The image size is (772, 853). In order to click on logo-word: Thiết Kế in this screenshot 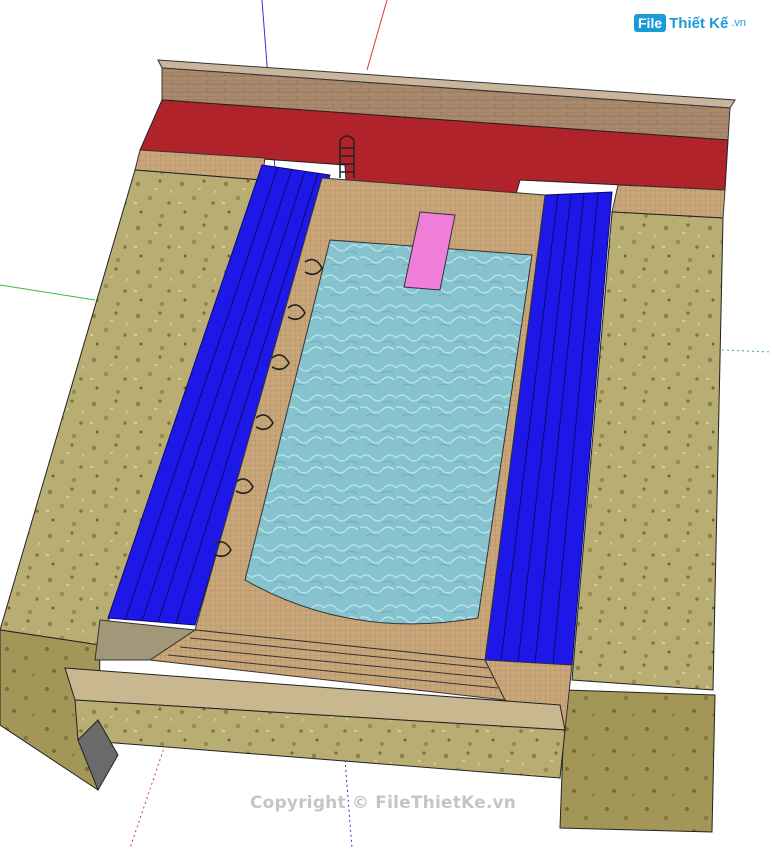, I will do `click(699, 23)`.